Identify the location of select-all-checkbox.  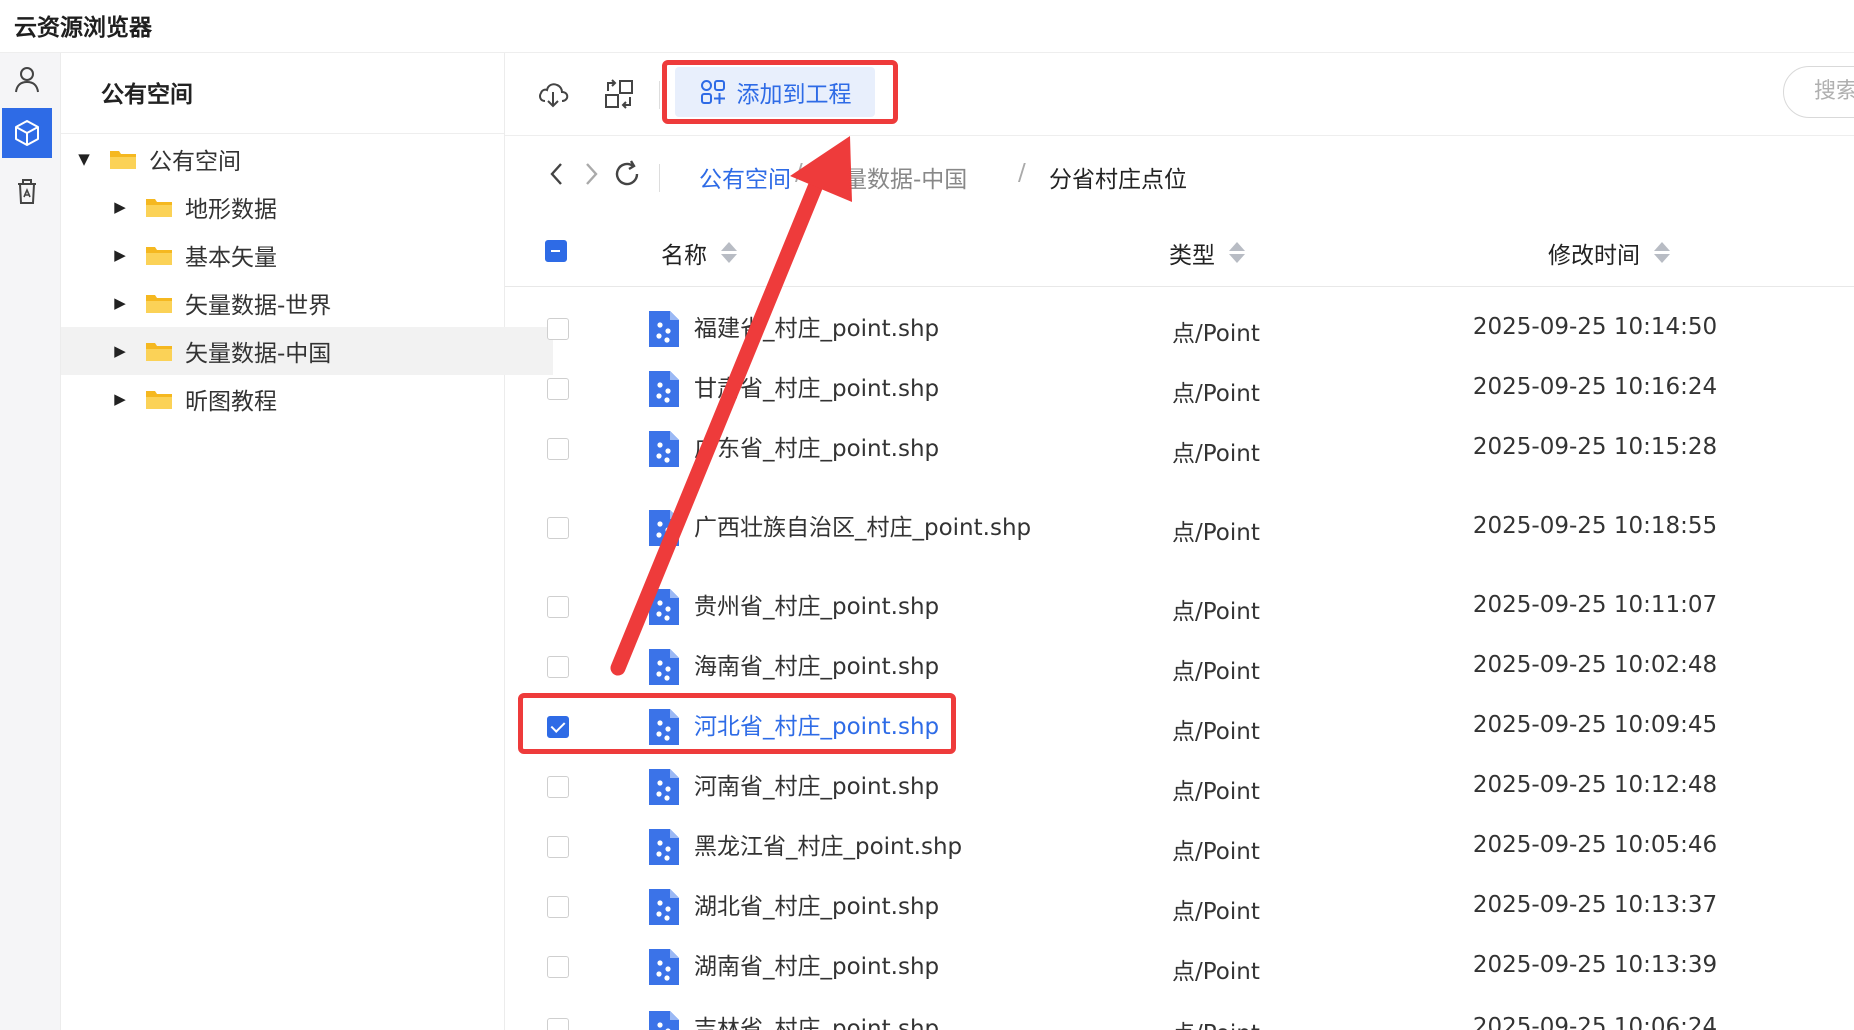
(556, 251).